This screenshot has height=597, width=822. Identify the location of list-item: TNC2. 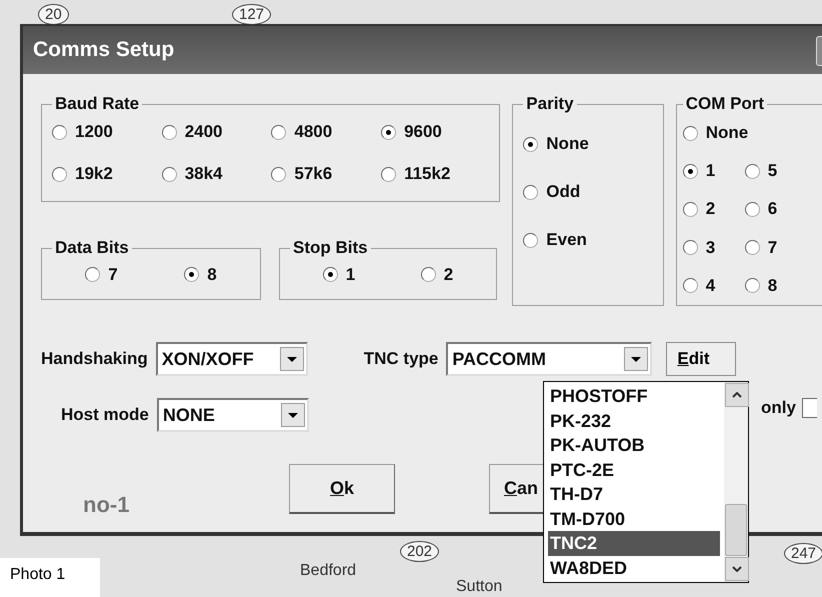
(634, 543).